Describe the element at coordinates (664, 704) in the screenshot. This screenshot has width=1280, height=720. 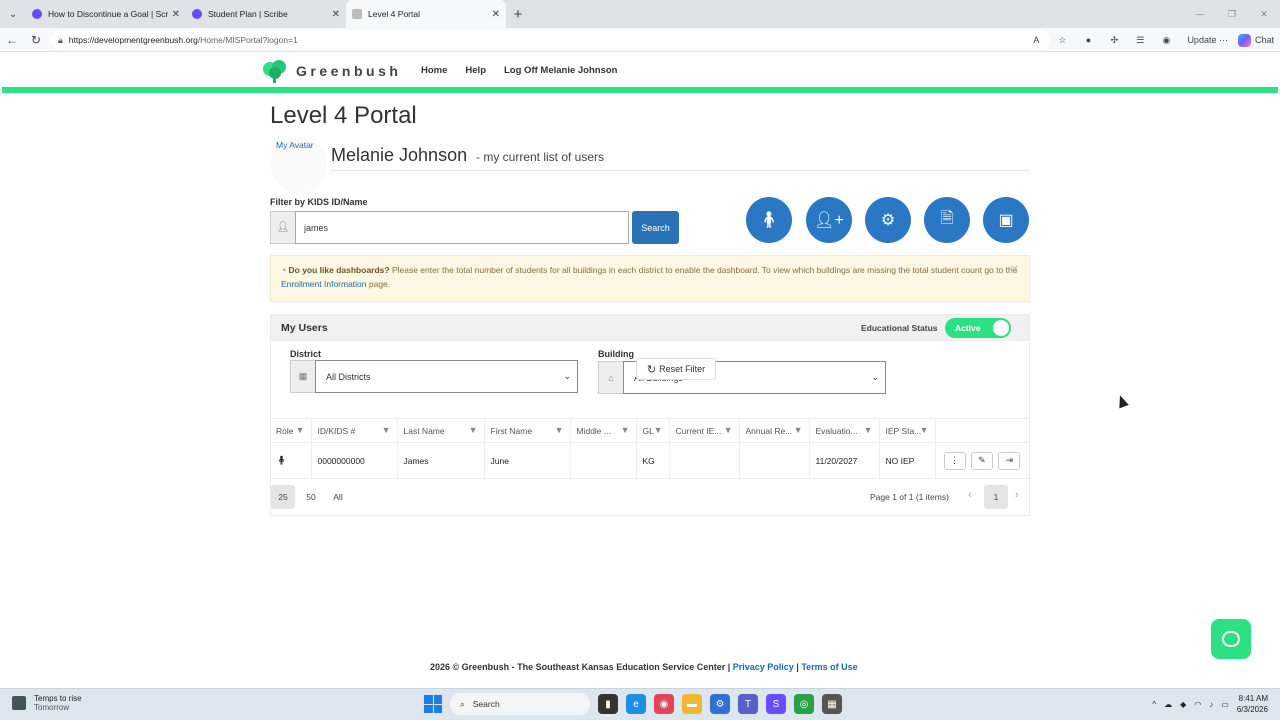
I see `app-icon: ◉` at that location.